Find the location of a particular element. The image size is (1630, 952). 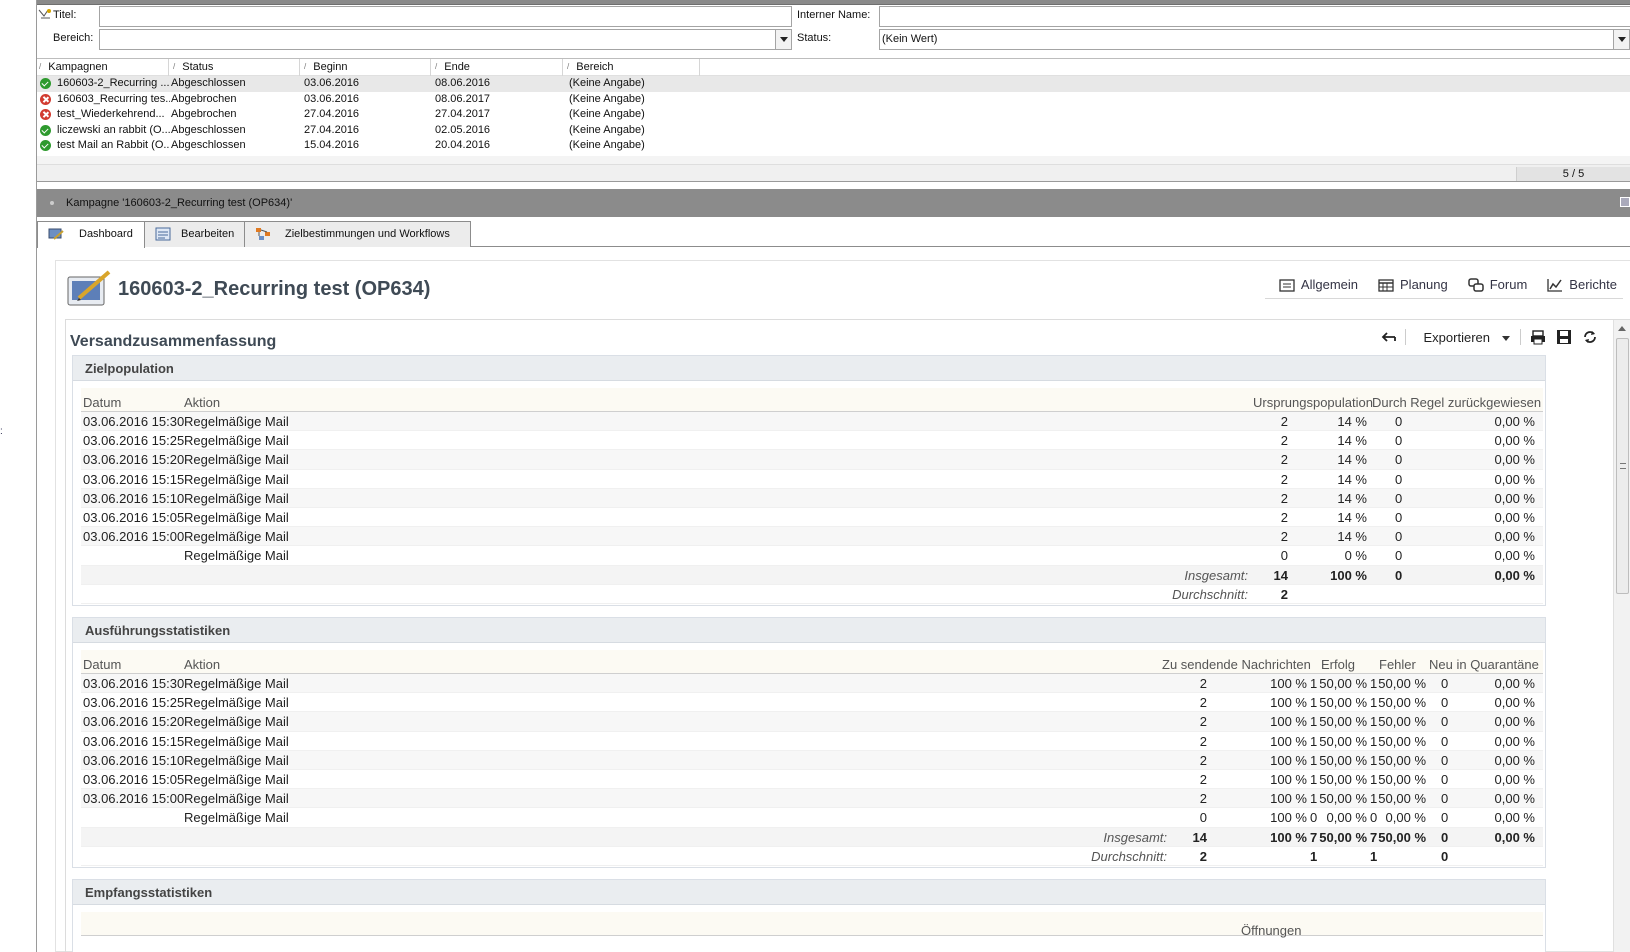

column-header-success: Erfolg is located at coordinates (1338, 664).